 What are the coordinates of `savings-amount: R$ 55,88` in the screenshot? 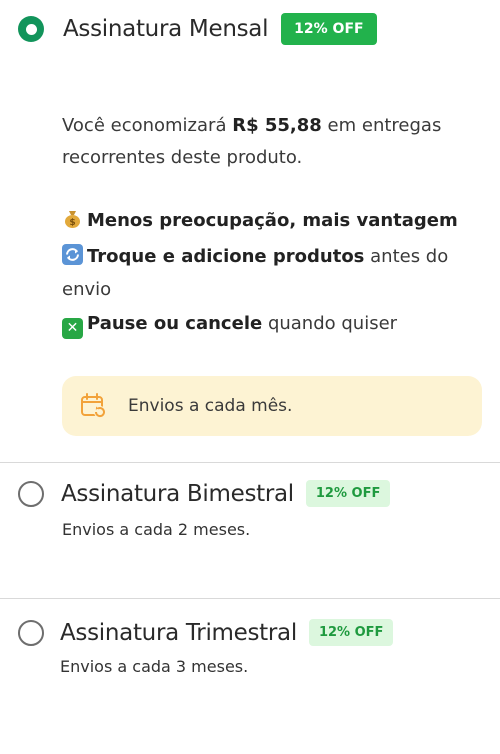 It's located at (277, 125).